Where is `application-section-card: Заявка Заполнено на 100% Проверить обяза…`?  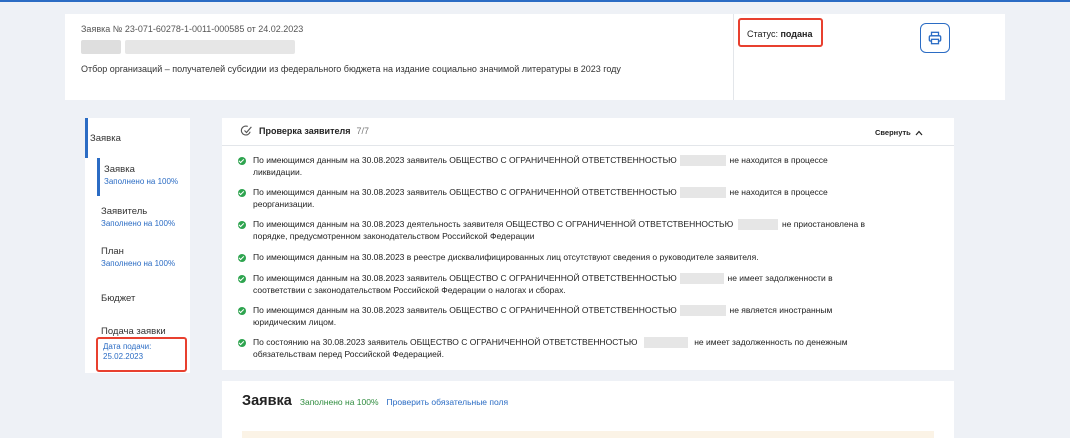
application-section-card: Заявка Заполнено на 100% Проверить обяза… is located at coordinates (588, 409).